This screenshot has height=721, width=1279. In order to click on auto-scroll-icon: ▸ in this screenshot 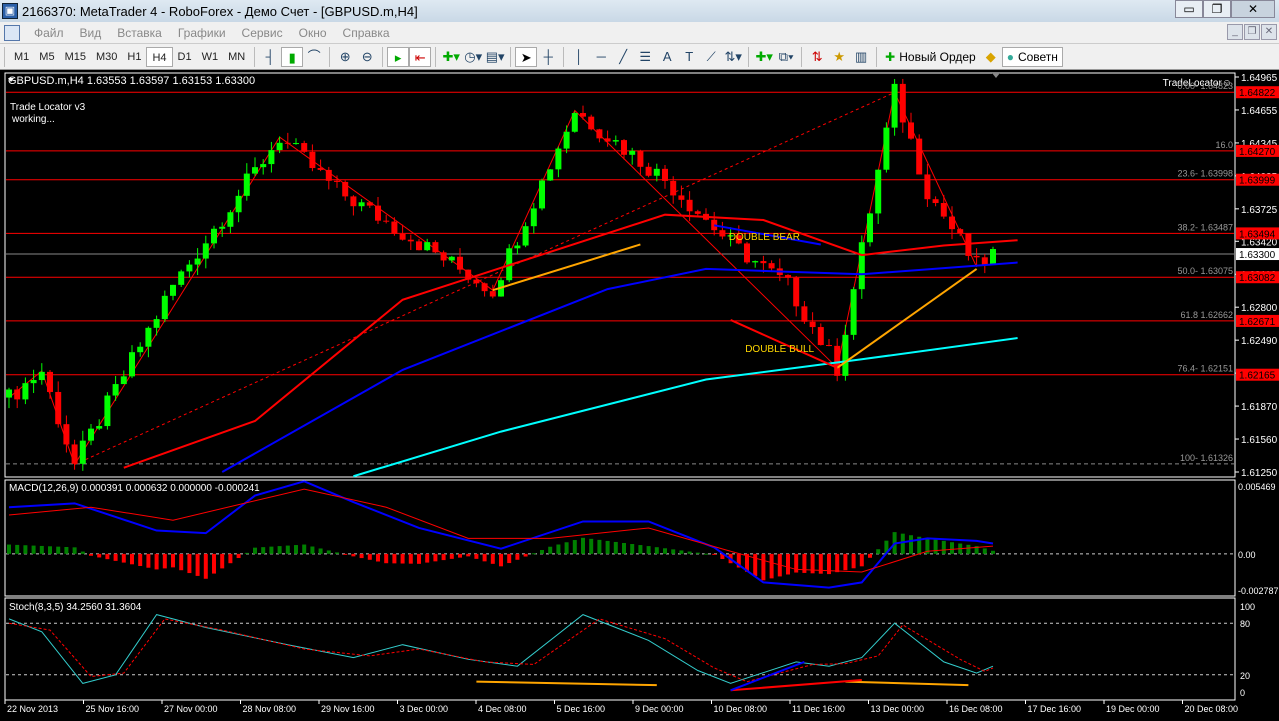, I will do `click(398, 56)`.